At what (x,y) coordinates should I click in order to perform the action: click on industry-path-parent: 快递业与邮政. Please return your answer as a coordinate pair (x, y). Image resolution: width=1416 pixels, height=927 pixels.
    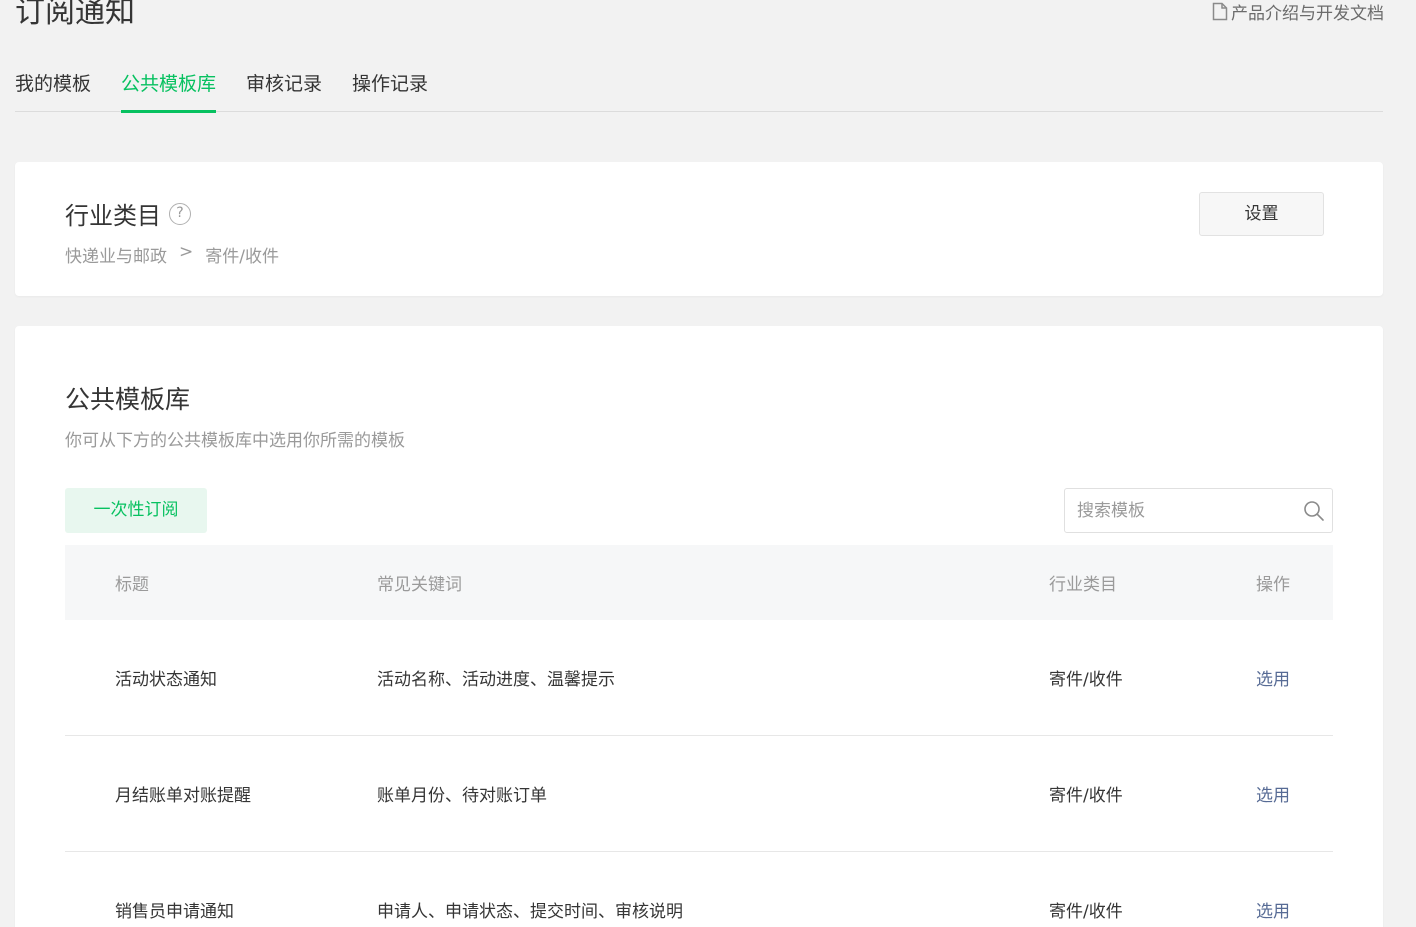
    Looking at the image, I should click on (116, 257).